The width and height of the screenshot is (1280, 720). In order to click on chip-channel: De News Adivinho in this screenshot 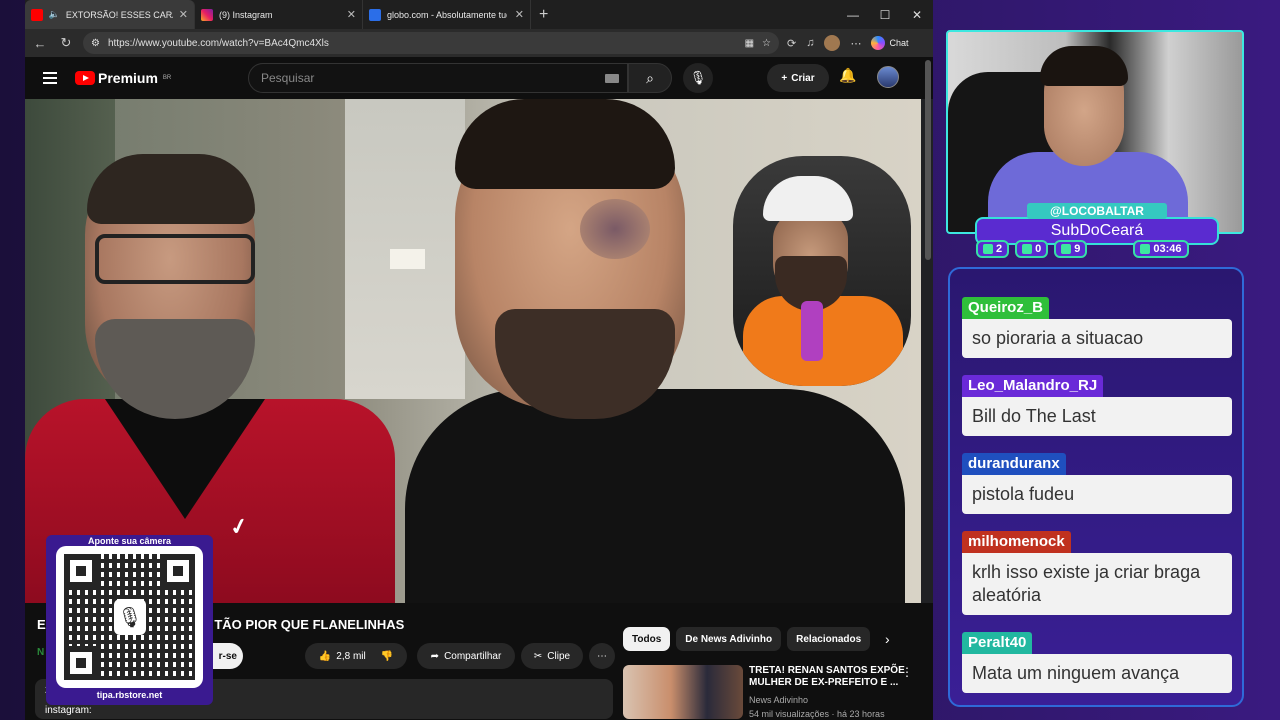, I will do `click(729, 639)`.